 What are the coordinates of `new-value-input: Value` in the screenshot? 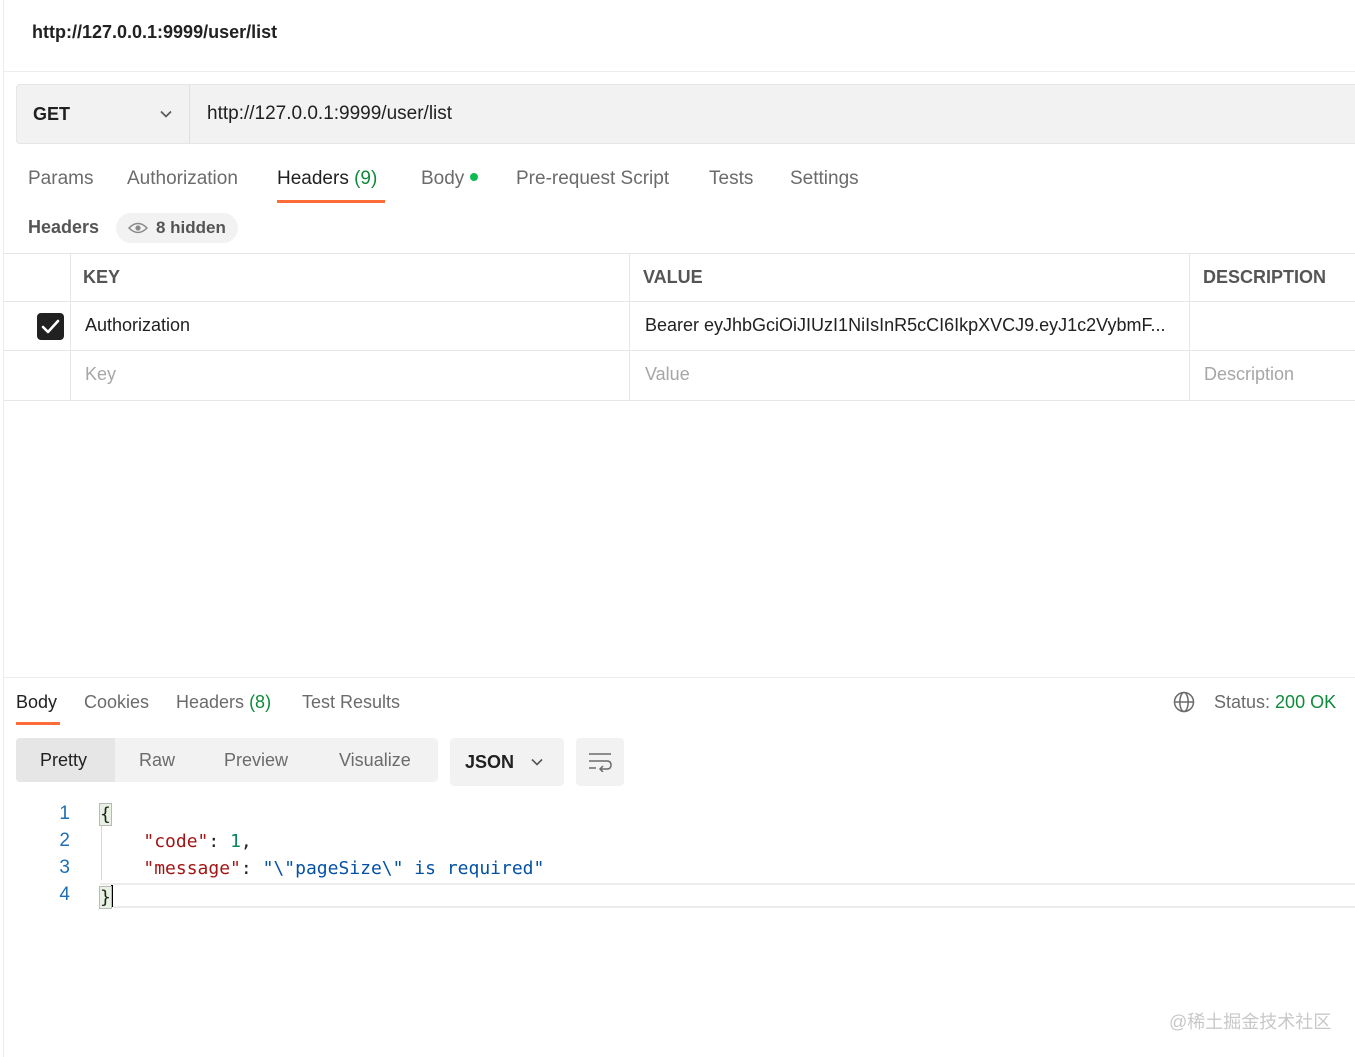 It's located at (667, 374).